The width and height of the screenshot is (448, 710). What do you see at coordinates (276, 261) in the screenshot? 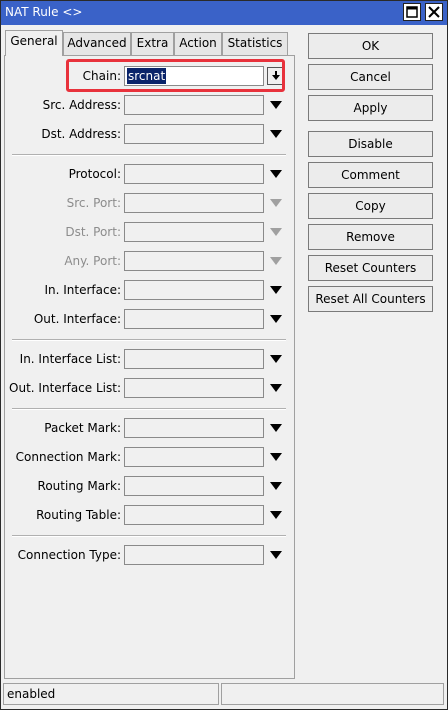
I see `any-port-dropdown-icon` at bounding box center [276, 261].